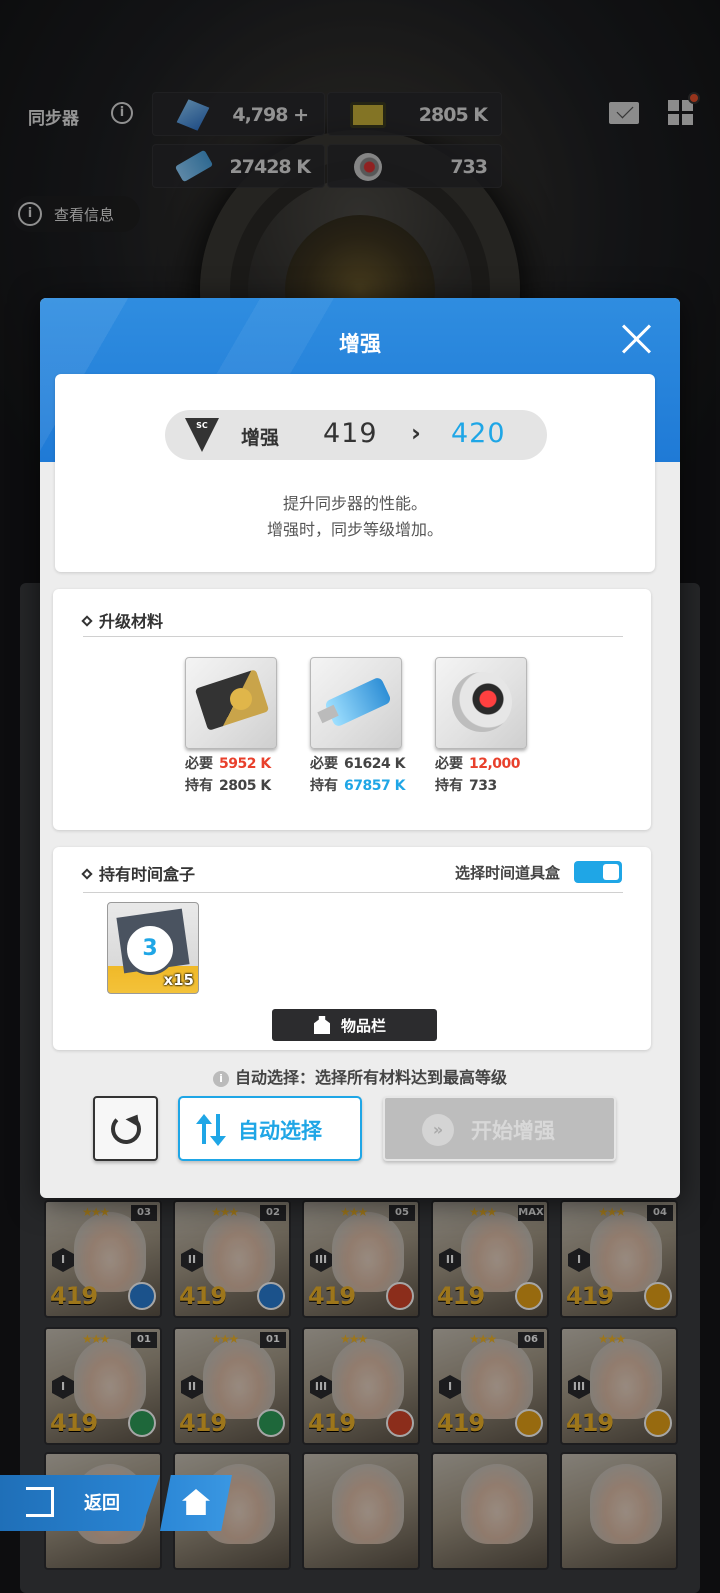  What do you see at coordinates (150, 949) in the screenshot?
I see `timebox-hours: 3` at bounding box center [150, 949].